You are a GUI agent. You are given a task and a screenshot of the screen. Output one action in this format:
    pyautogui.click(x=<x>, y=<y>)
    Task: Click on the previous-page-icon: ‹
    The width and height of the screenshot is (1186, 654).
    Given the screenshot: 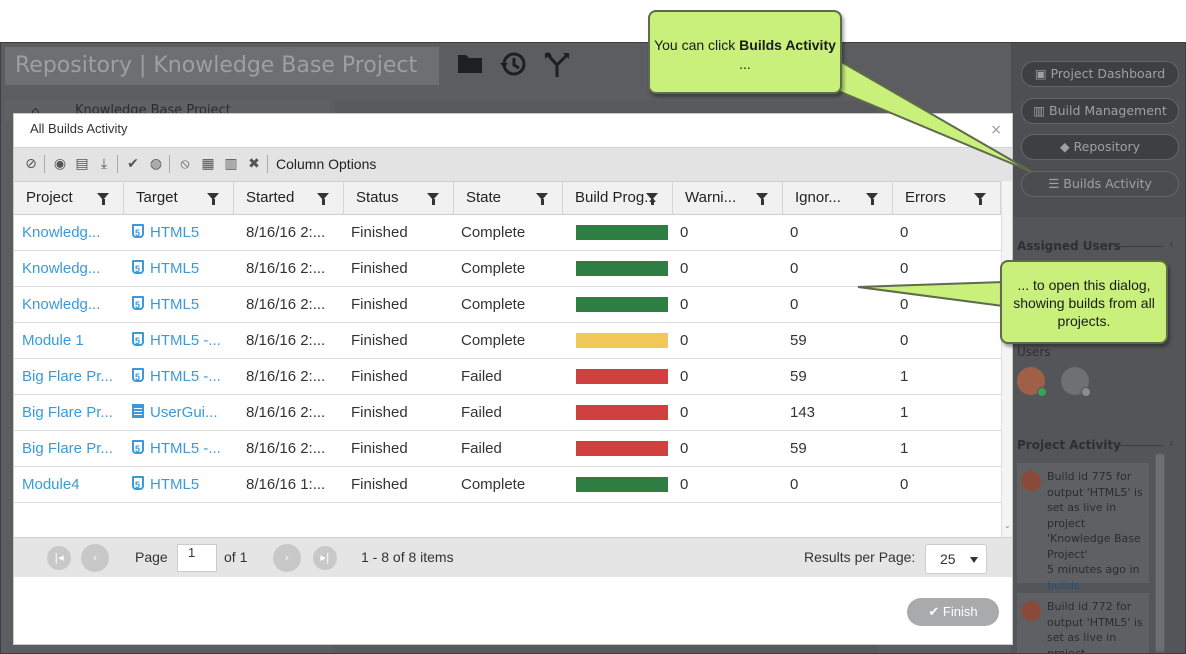 What is the action you would take?
    pyautogui.click(x=95, y=558)
    